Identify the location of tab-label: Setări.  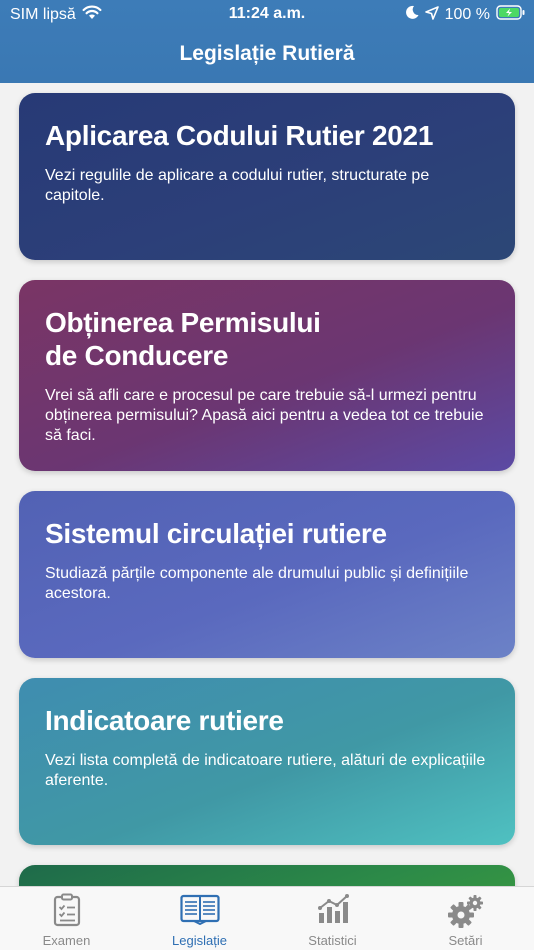
(465, 940).